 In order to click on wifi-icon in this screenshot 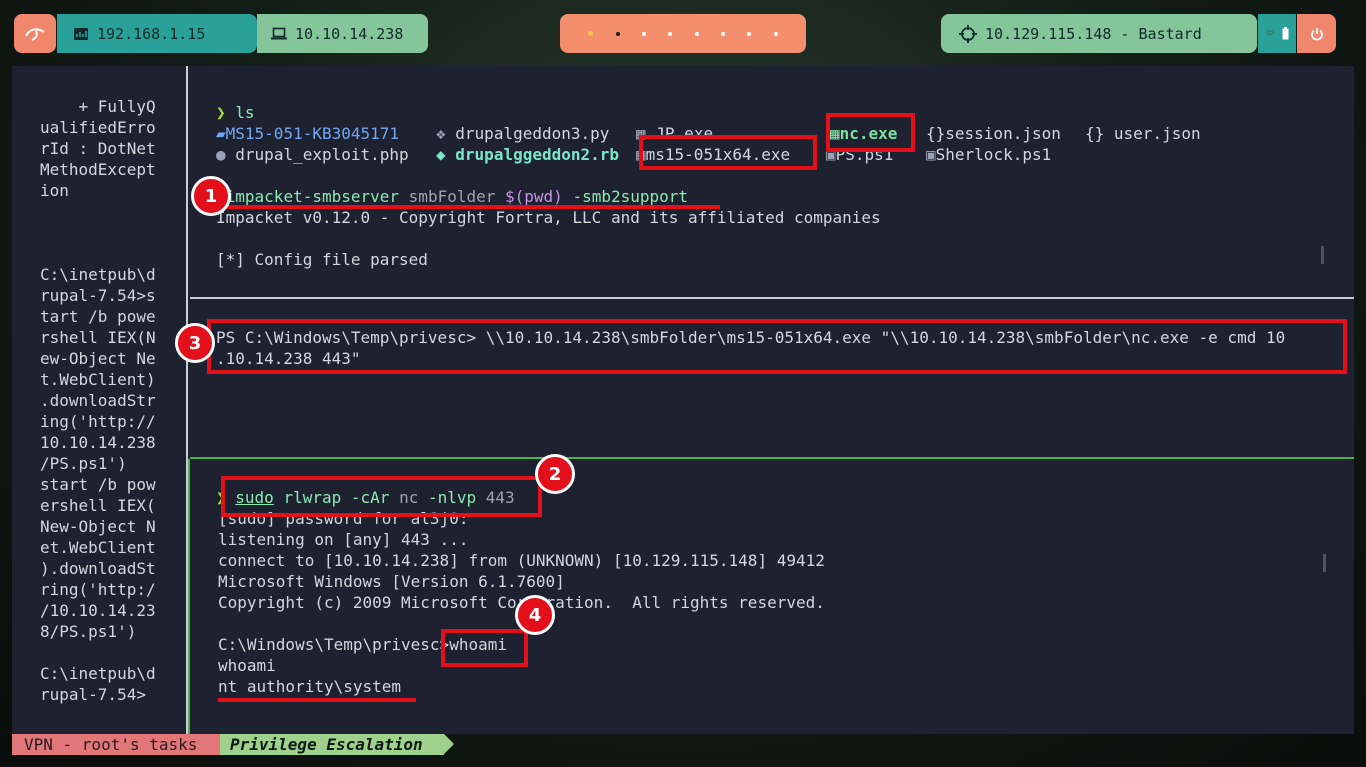, I will do `click(1270, 32)`.